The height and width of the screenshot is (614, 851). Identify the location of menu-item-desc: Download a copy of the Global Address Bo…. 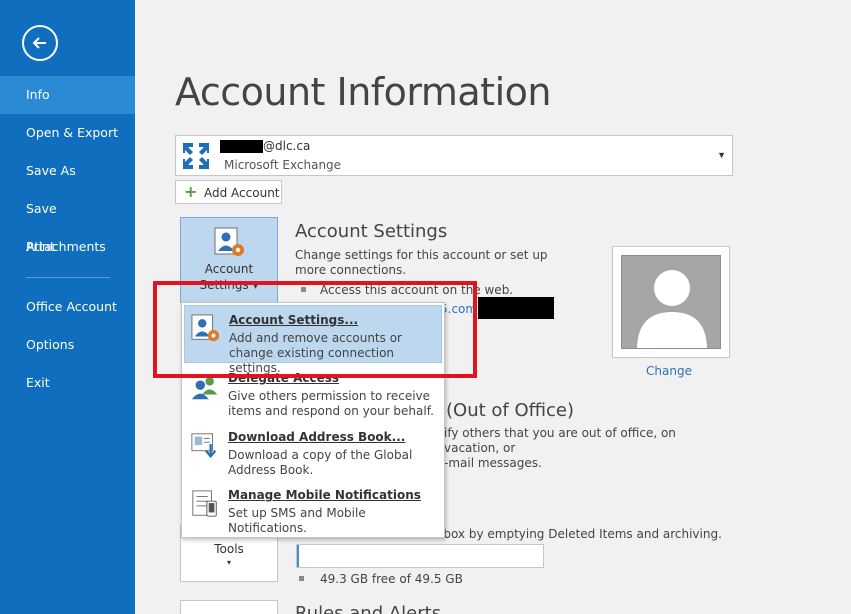
(320, 462).